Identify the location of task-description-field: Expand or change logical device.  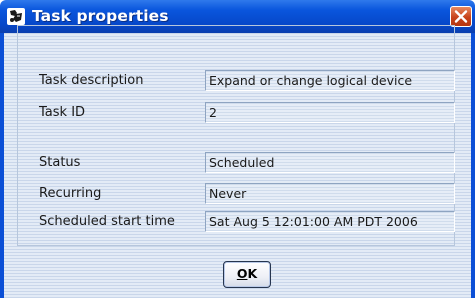
(330, 80).